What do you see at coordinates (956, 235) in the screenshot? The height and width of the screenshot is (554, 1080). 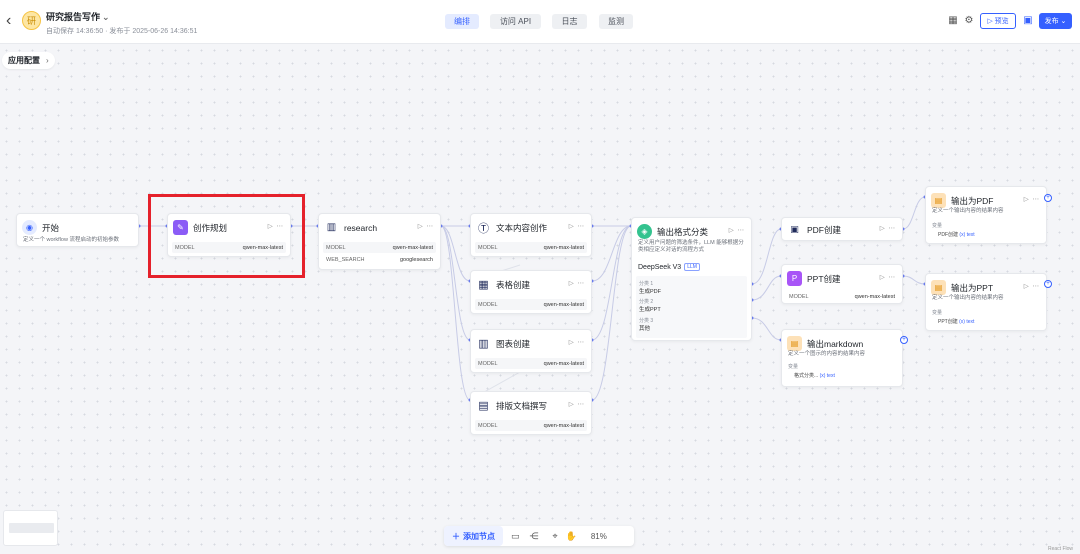 I see `var-row: PDF创建 (x) text` at bounding box center [956, 235].